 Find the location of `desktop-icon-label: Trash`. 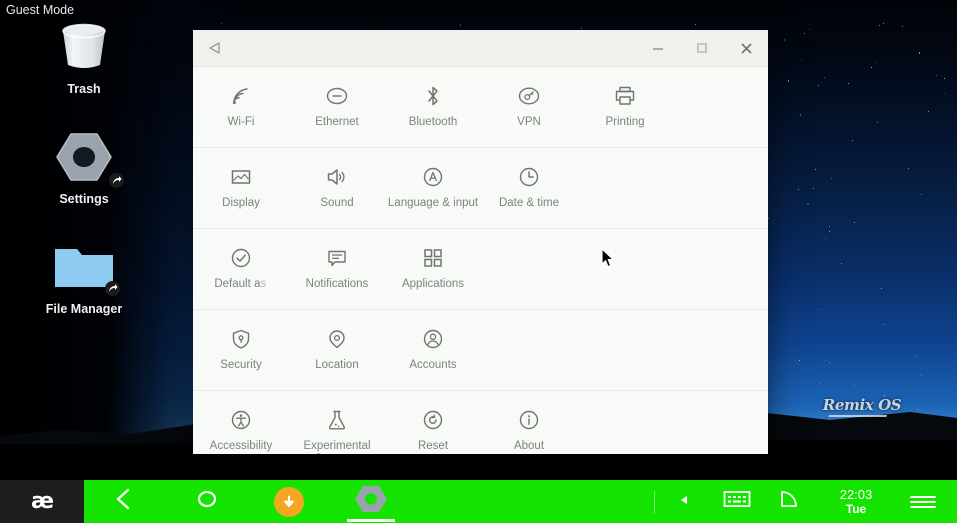

desktop-icon-label: Trash is located at coordinates (84, 89).